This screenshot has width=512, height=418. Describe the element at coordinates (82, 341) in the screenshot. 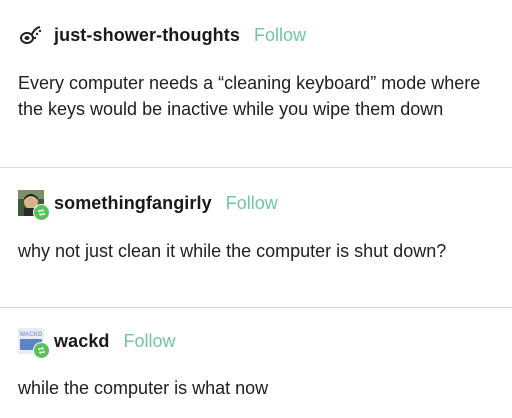

I see `username: wackd` at that location.